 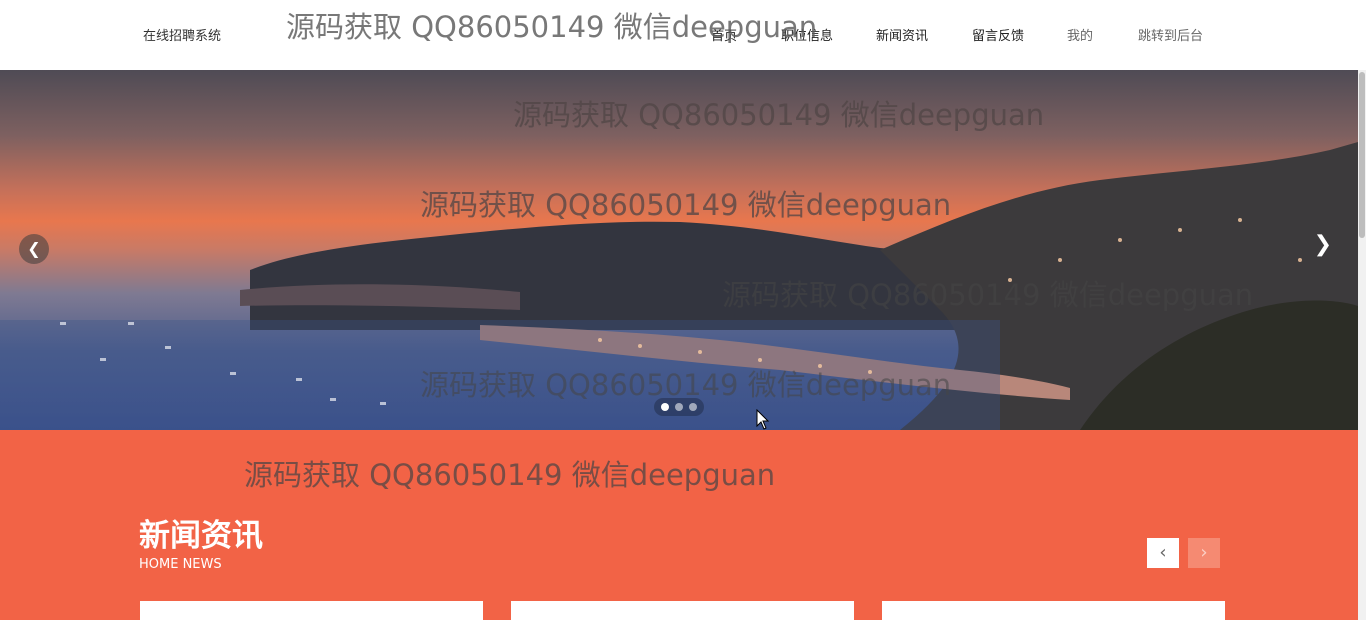 I want to click on chevron-right-icon: ❯, so click(x=1322, y=244).